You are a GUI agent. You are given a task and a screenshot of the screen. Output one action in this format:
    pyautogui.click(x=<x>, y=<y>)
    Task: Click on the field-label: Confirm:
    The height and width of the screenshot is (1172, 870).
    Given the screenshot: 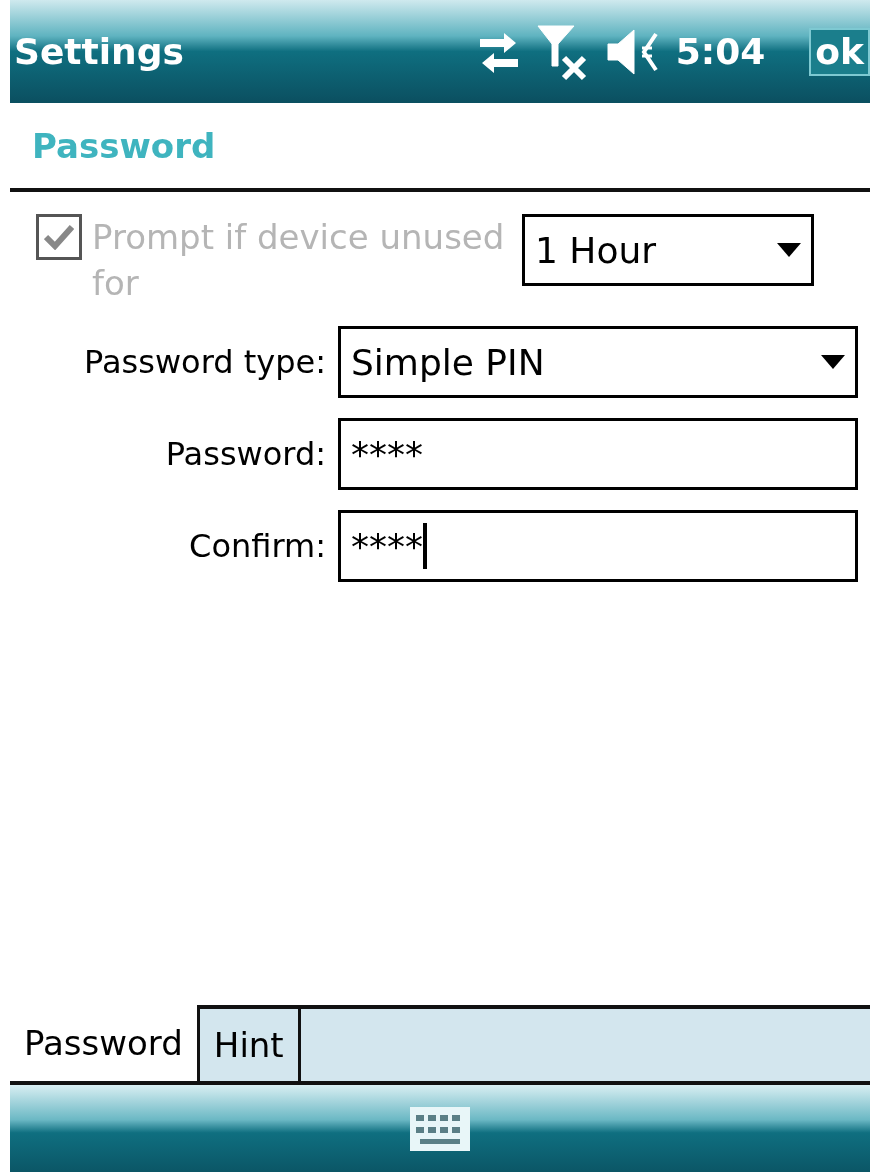 What is the action you would take?
    pyautogui.click(x=257, y=546)
    